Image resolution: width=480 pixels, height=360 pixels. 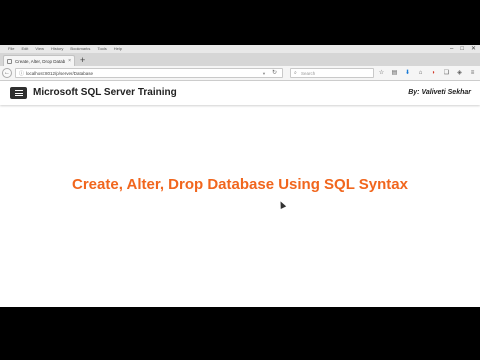 What do you see at coordinates (282, 204) in the screenshot?
I see `mouse-cursor-icon` at bounding box center [282, 204].